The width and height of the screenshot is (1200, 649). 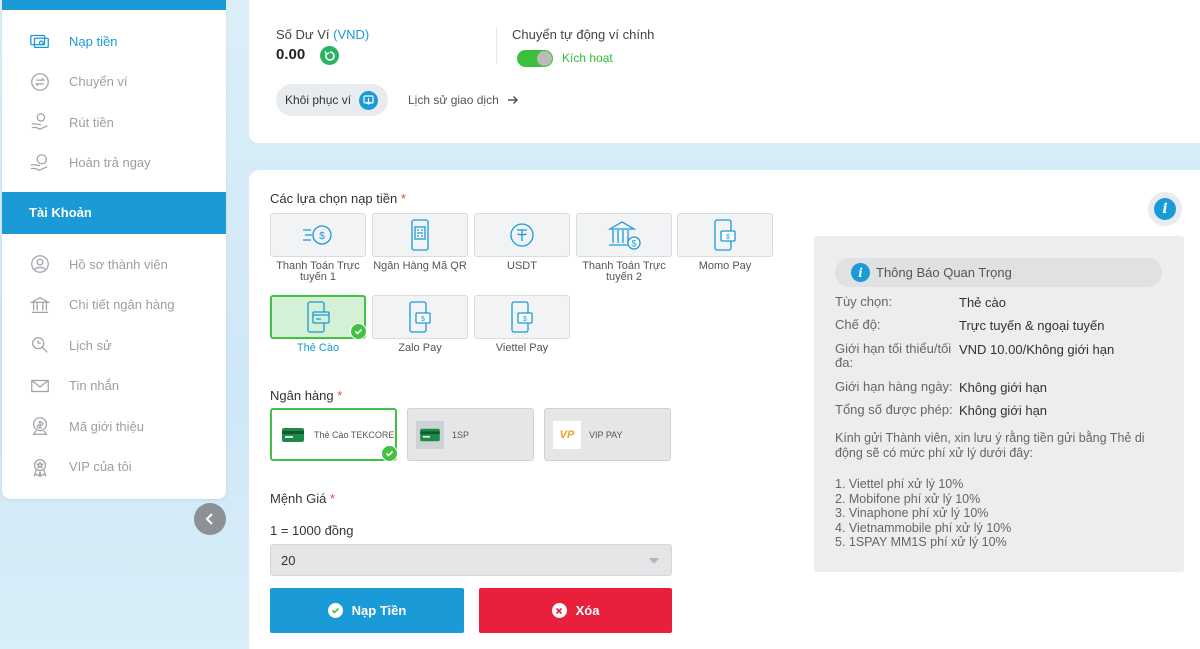 I want to click on method-zalo-pay: $ Zalo Pay, so click(x=420, y=324).